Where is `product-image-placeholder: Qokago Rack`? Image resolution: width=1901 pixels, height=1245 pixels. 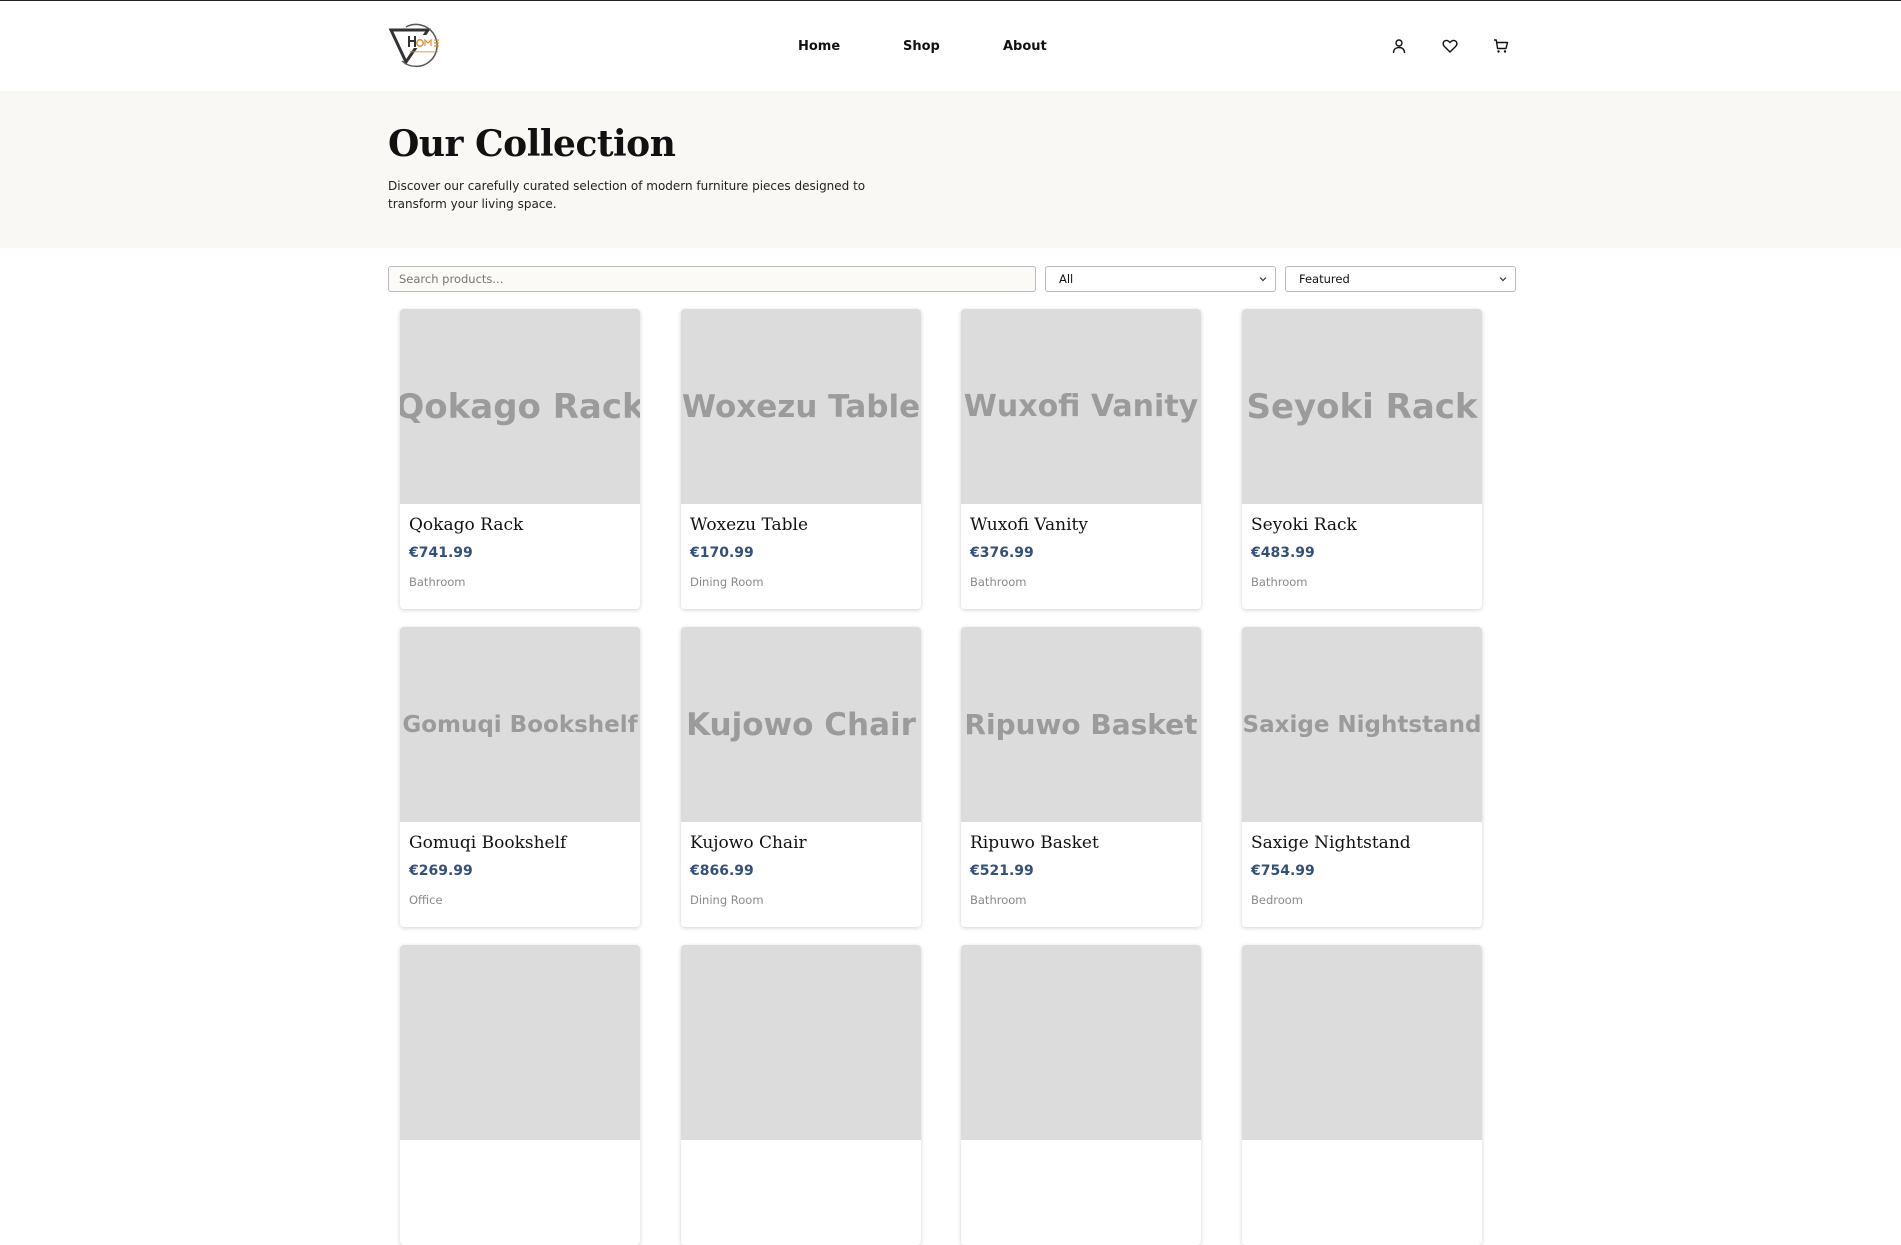 product-image-placeholder: Qokago Rack is located at coordinates (520, 406).